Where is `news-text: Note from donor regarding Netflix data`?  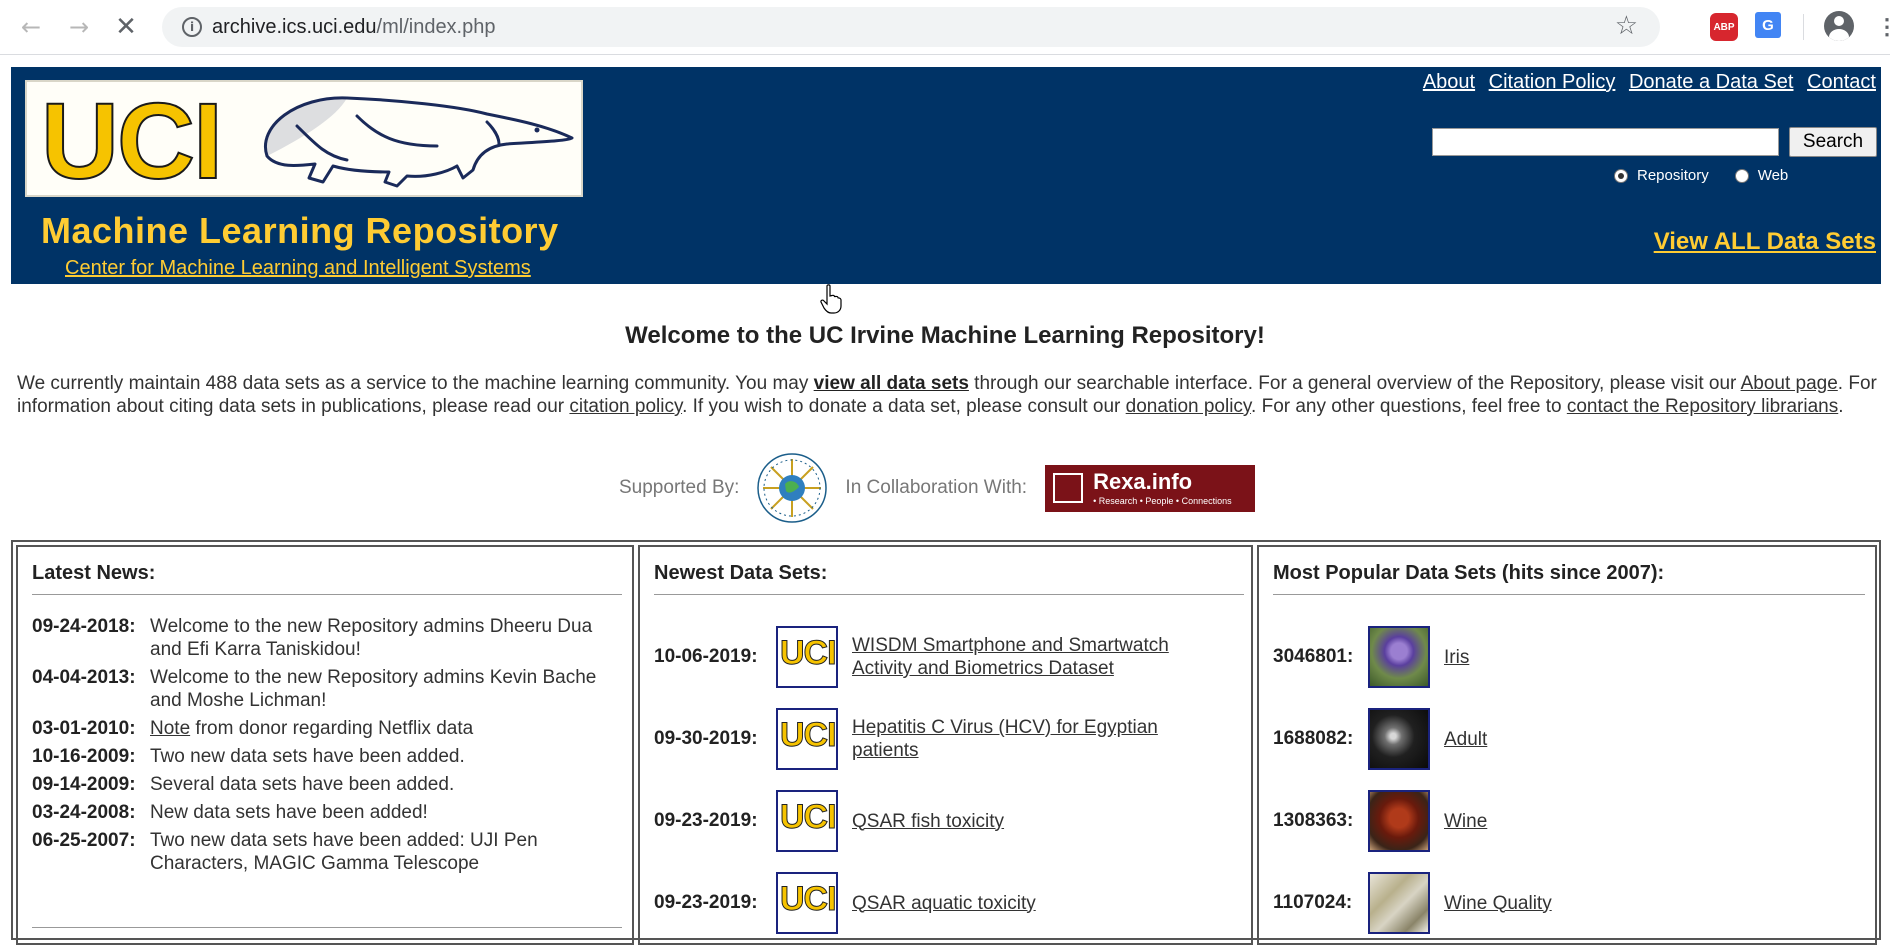
news-text: Note from donor regarding Netflix data is located at coordinates (311, 728).